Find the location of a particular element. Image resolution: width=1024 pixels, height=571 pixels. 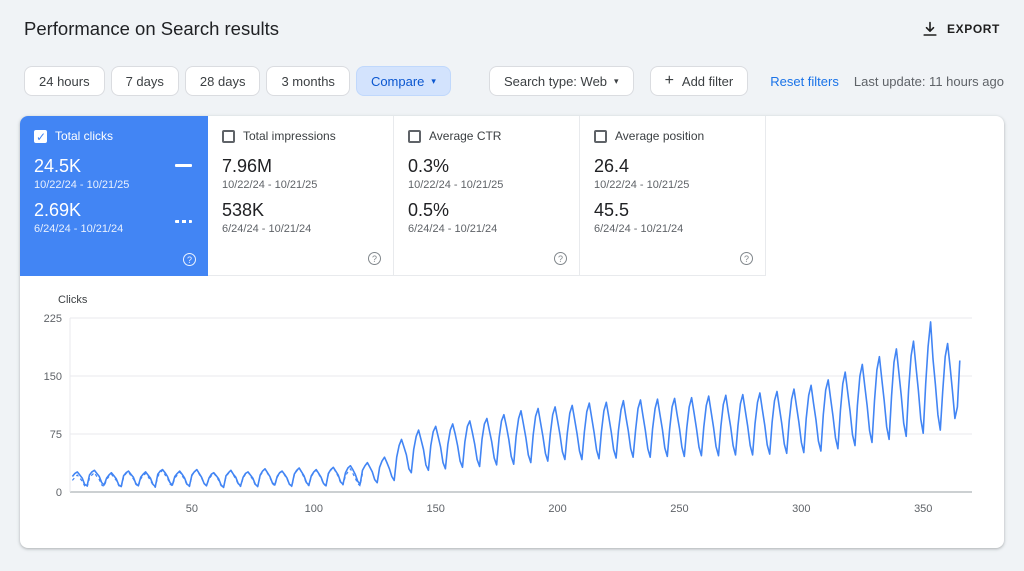

metric-value-previous: 0.5% is located at coordinates (429, 210).